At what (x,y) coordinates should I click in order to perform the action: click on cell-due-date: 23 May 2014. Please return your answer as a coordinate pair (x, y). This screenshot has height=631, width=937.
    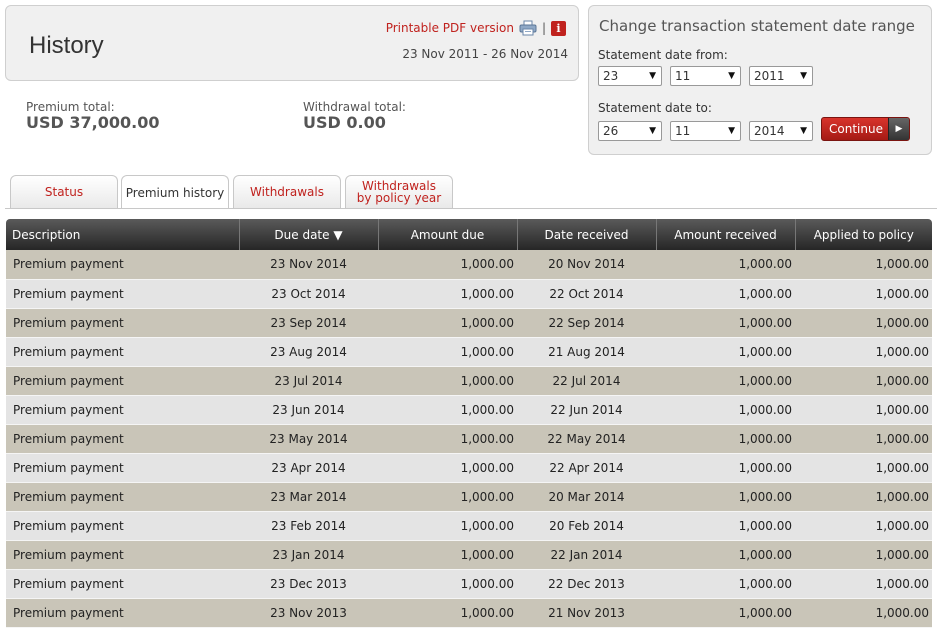
    Looking at the image, I should click on (308, 439).